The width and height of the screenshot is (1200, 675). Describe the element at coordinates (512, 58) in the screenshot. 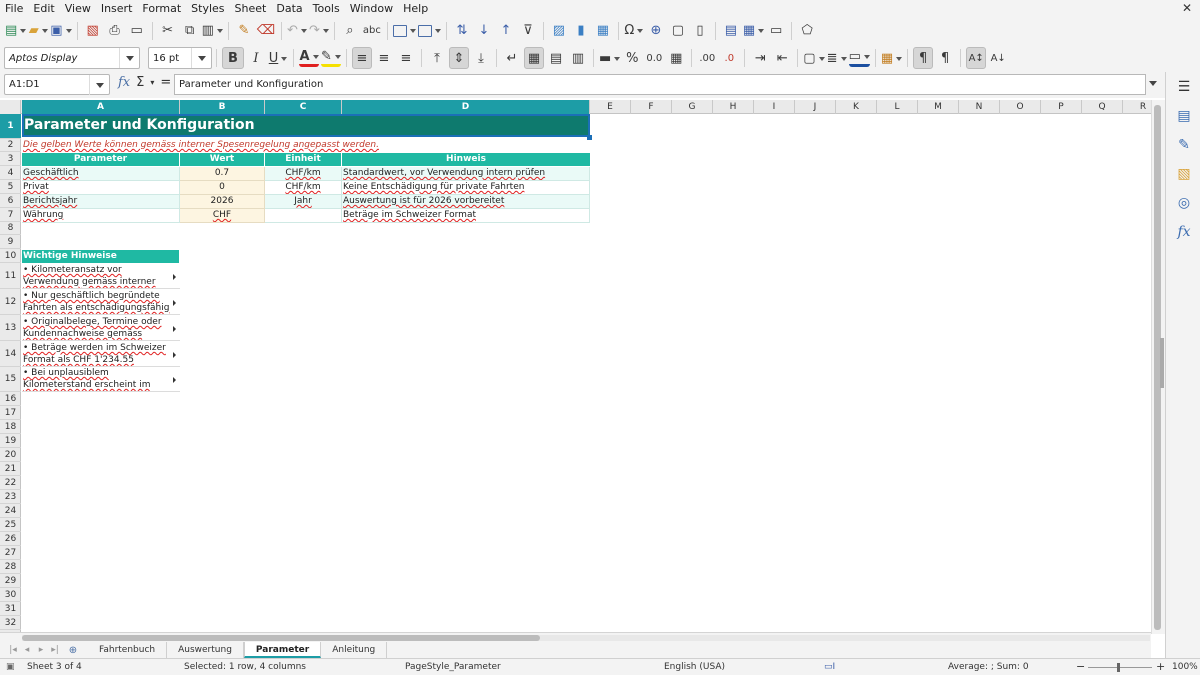

I see `wrap-text-icon: ↵` at that location.